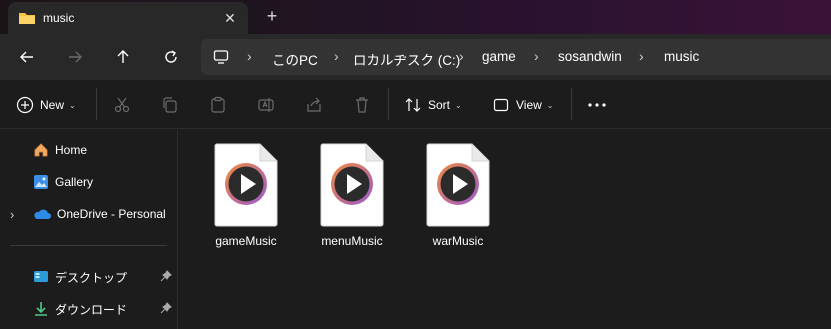 The image size is (831, 329). Describe the element at coordinates (230, 18) in the screenshot. I see `close-tab-button: ✕` at that location.